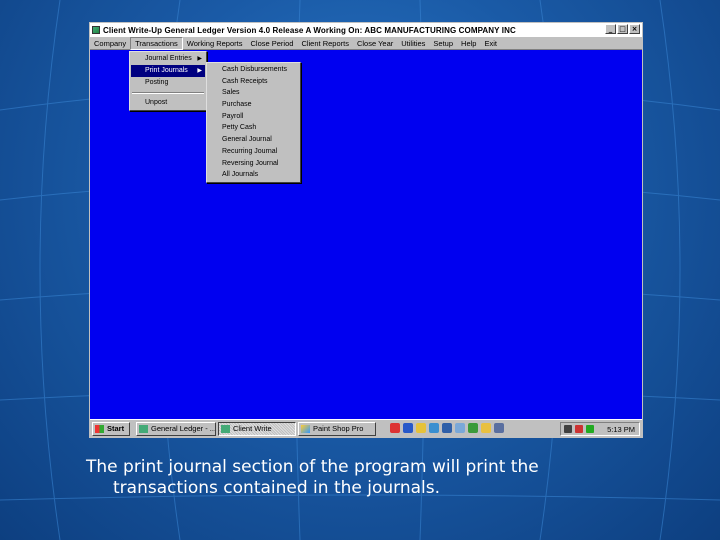  I want to click on menu-setup: Setup, so click(443, 43).